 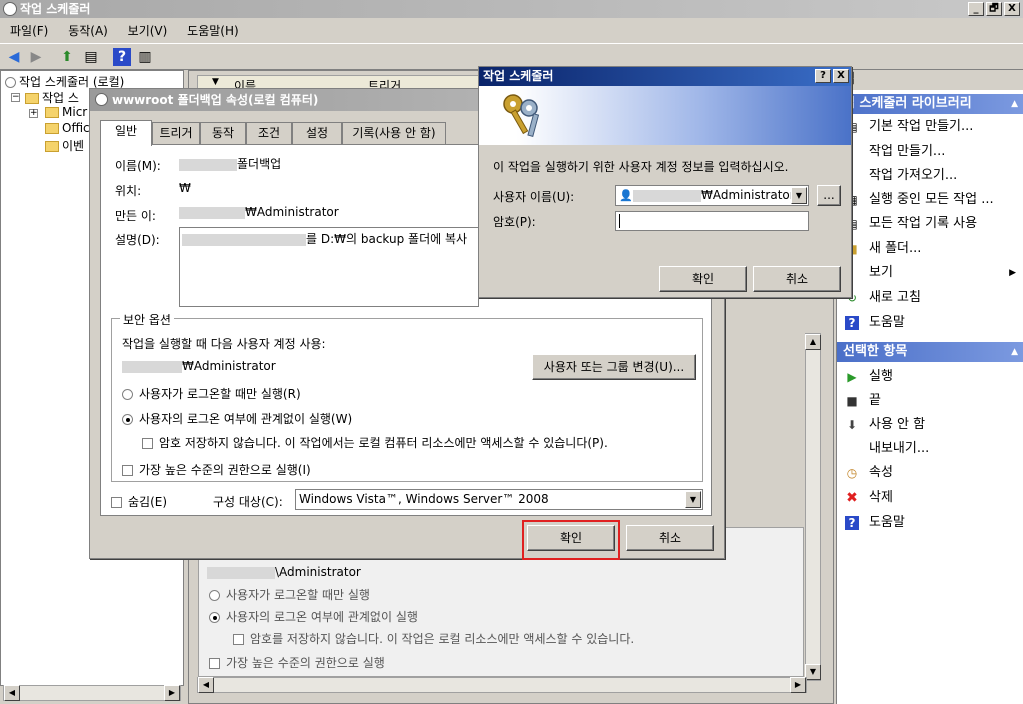 I want to click on properties-ok-button: 확인, so click(x=571, y=538).